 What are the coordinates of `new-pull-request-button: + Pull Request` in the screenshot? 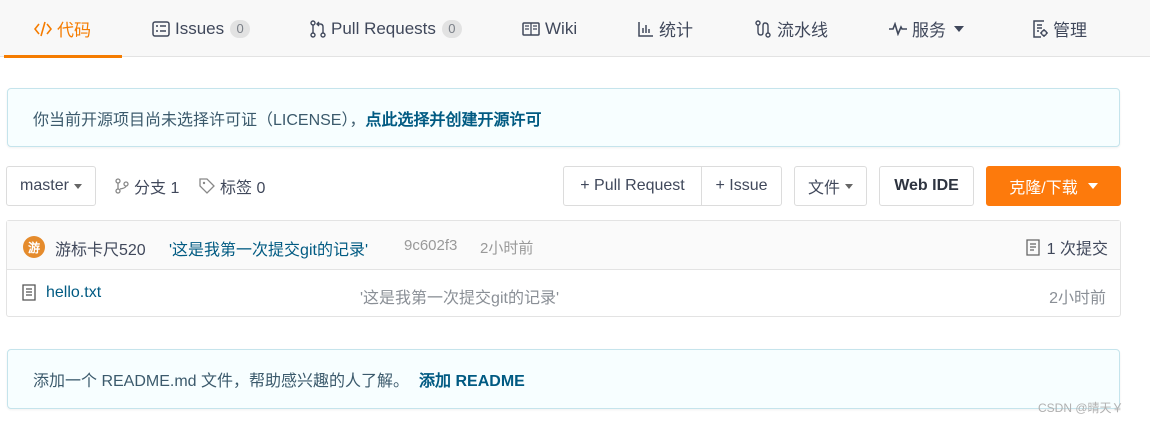 It's located at (632, 186).